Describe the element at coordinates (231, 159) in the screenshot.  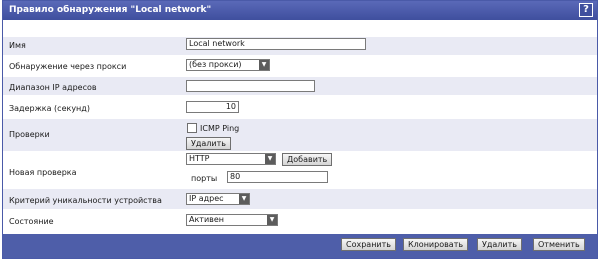
I see `new-check-select: HTTP ▼` at that location.